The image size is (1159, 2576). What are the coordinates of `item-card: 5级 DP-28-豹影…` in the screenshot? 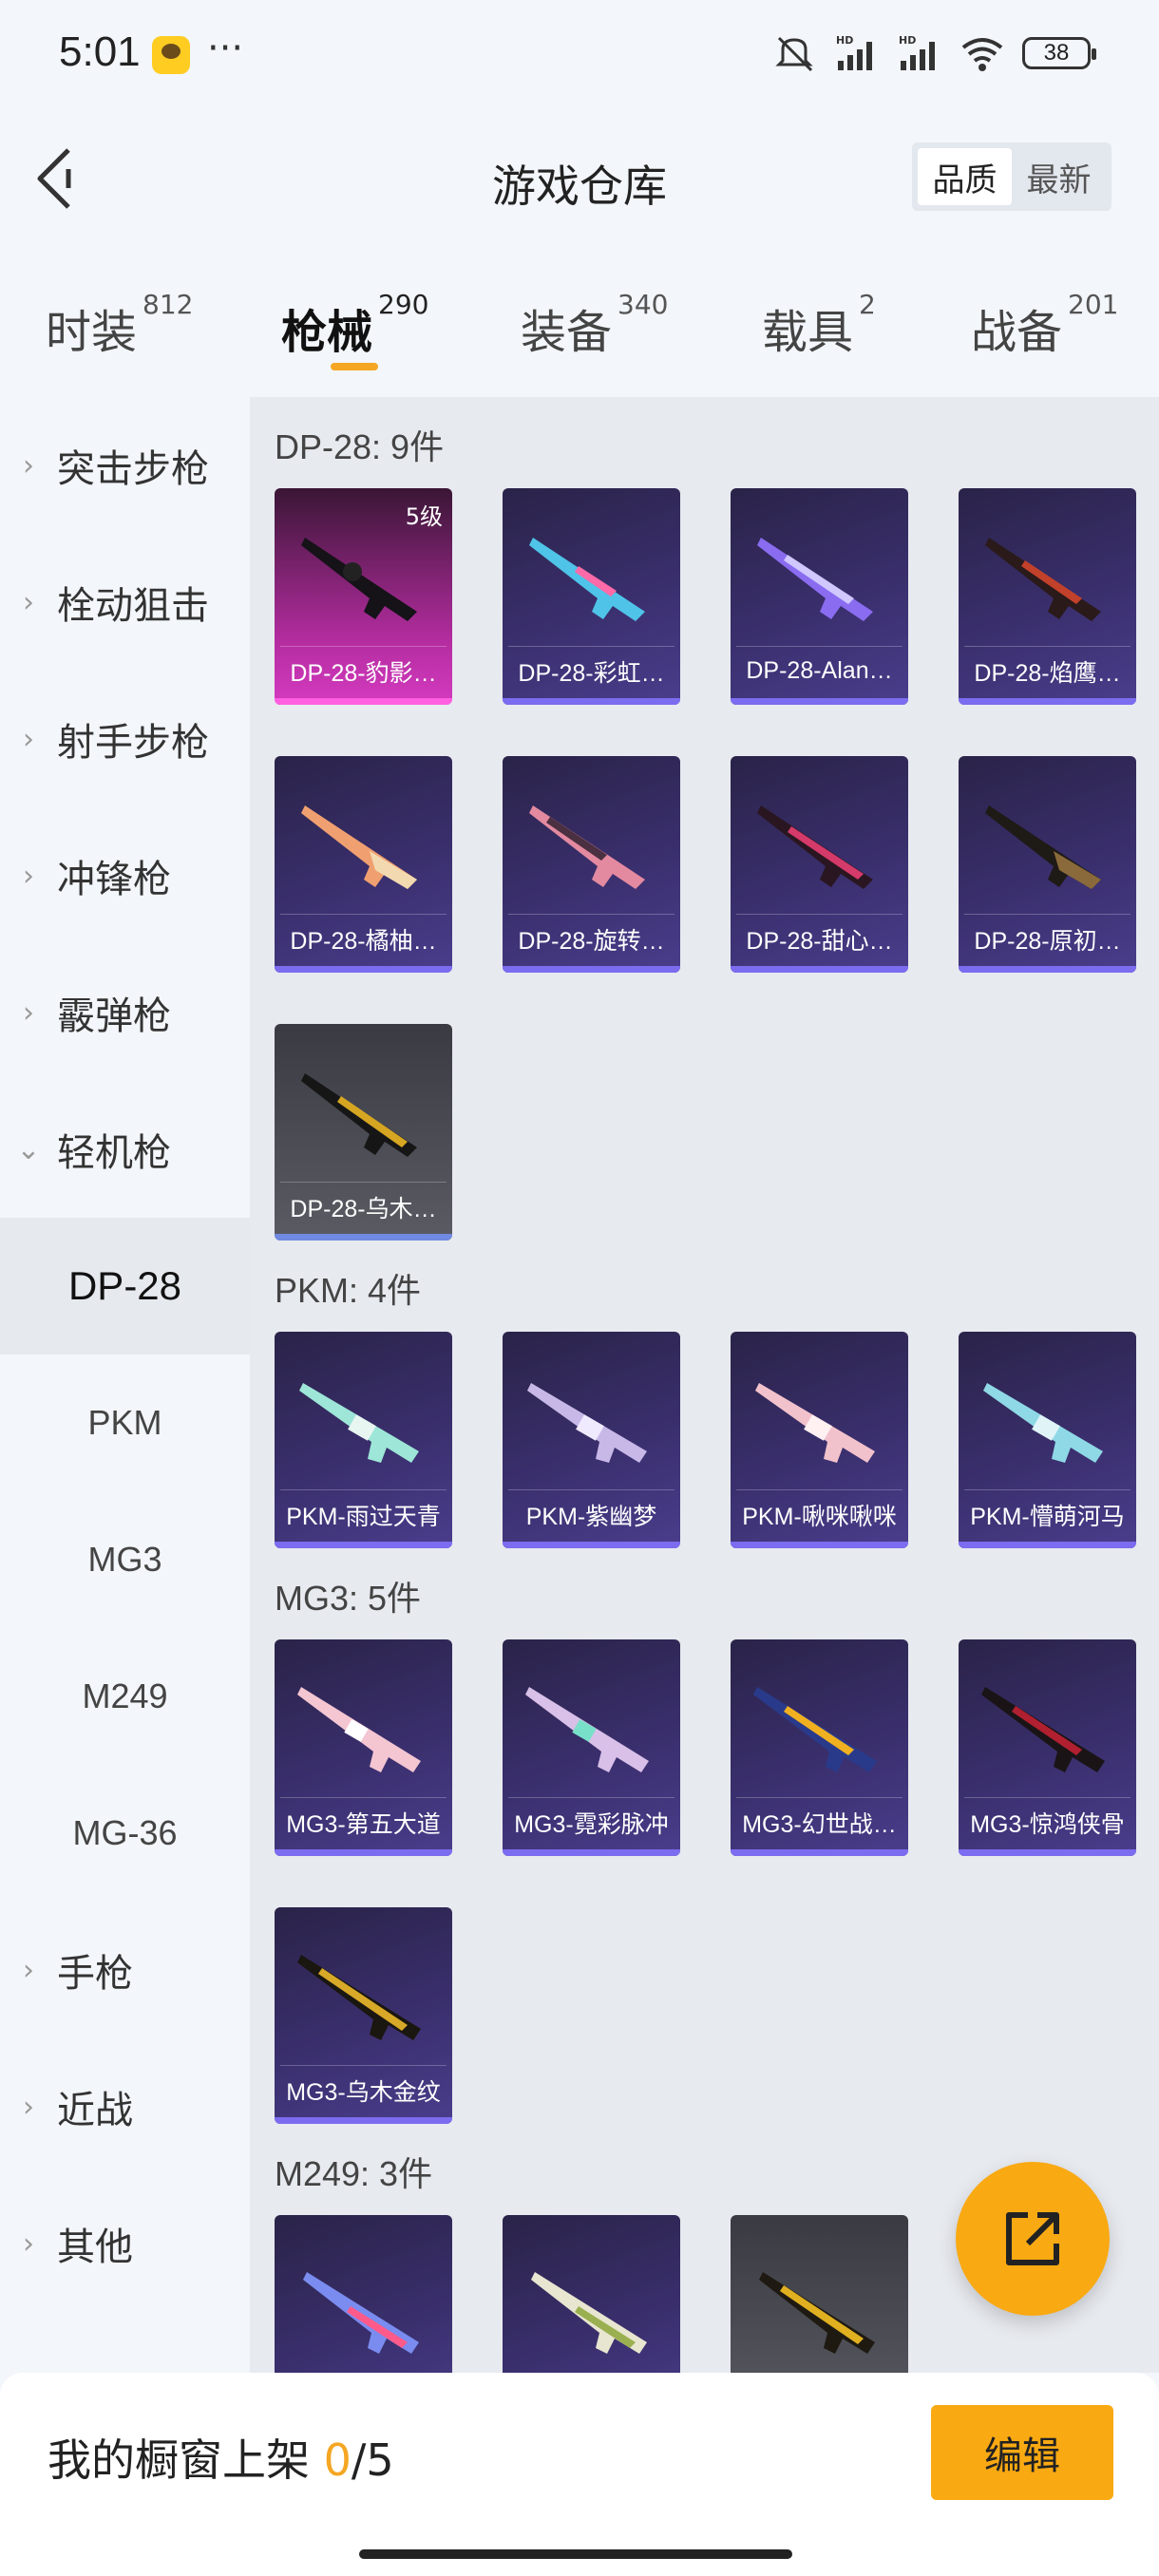 It's located at (363, 596).